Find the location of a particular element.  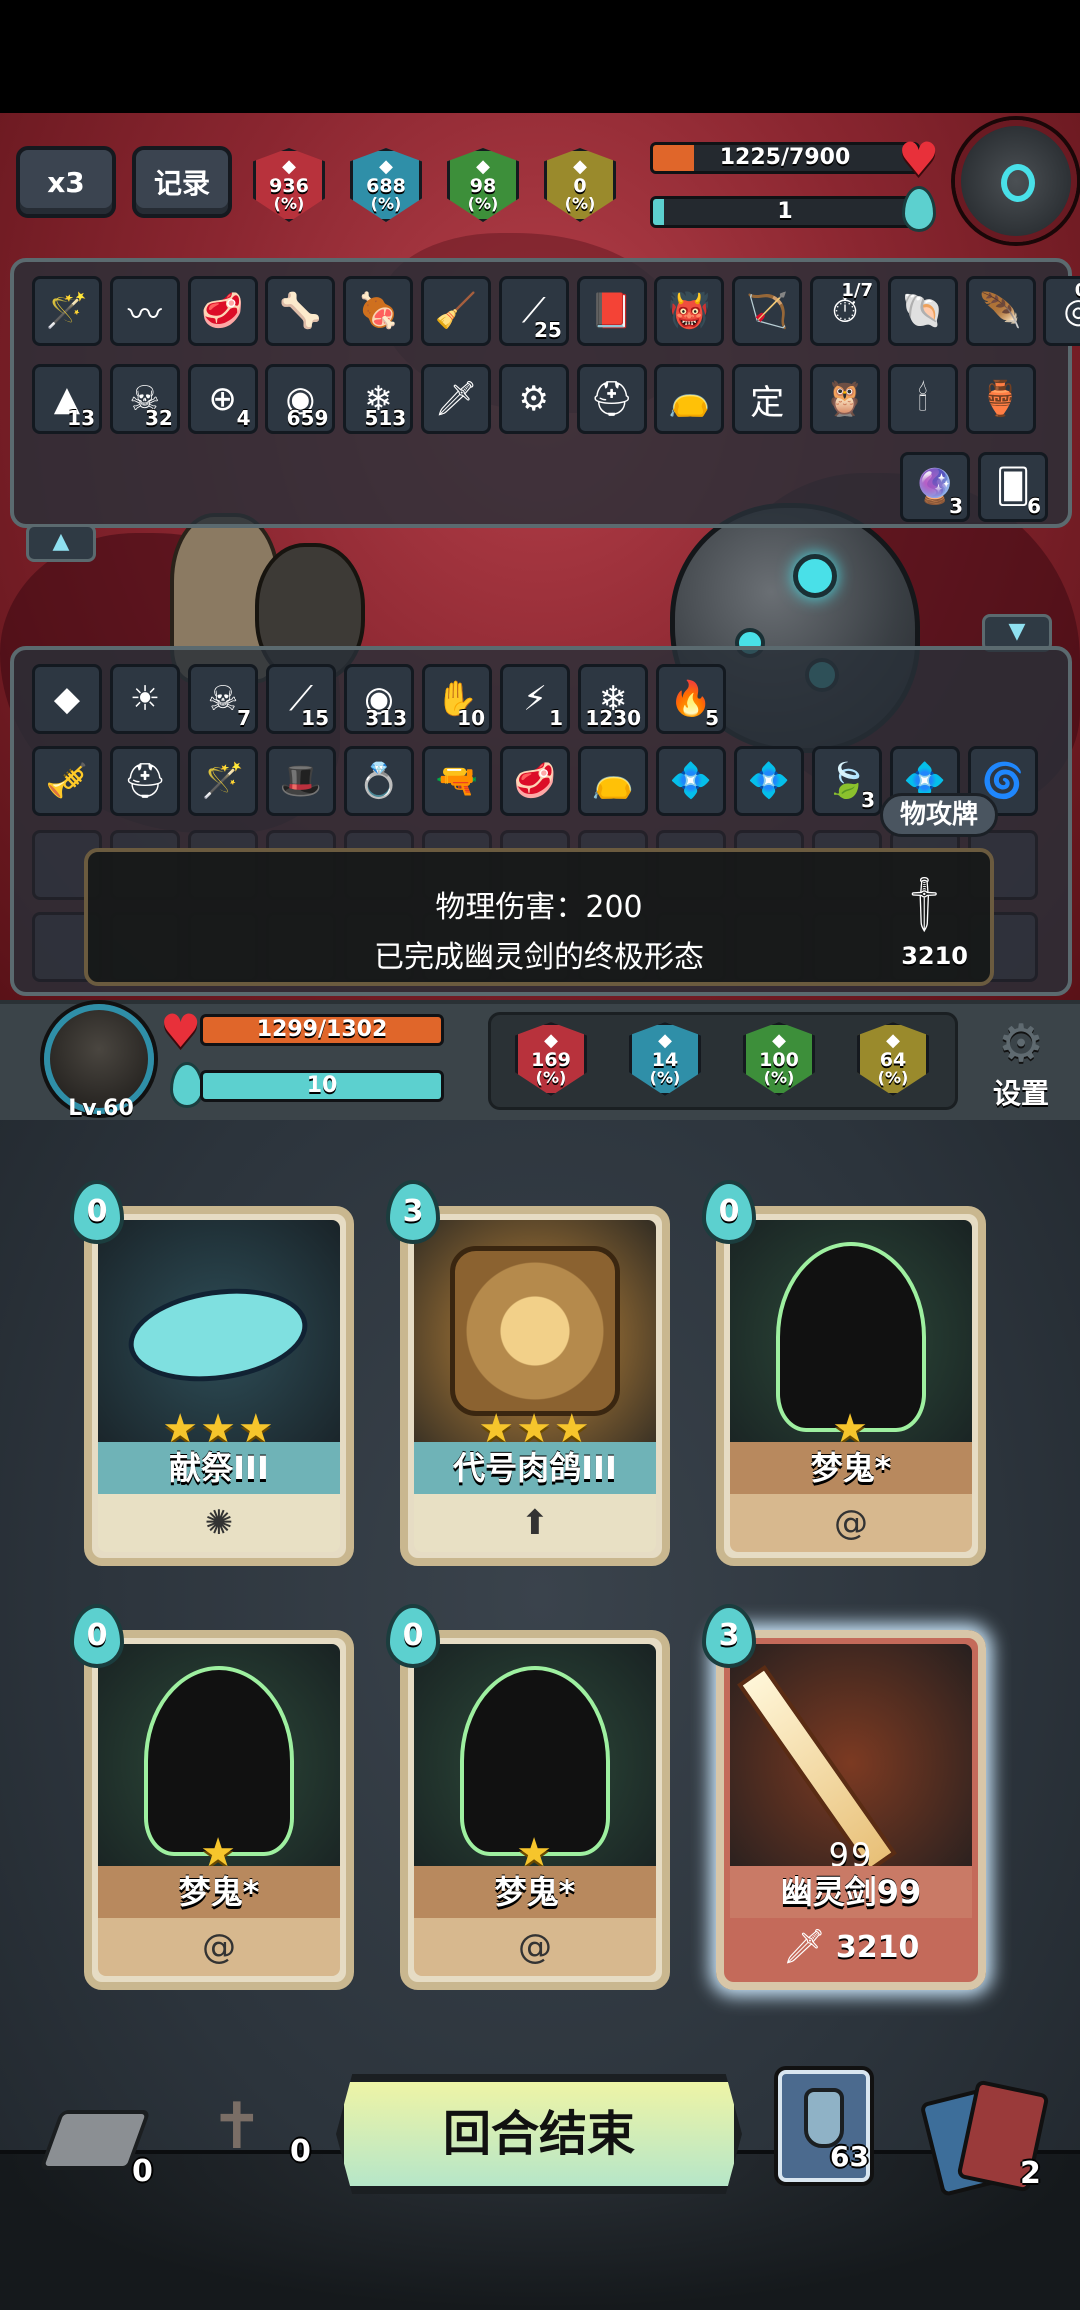

player-hp-text: 1299/1302 is located at coordinates (322, 1029).